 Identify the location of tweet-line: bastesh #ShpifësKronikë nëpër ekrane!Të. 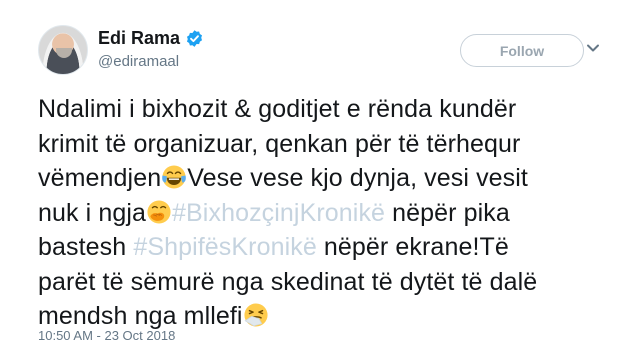
(318, 247).